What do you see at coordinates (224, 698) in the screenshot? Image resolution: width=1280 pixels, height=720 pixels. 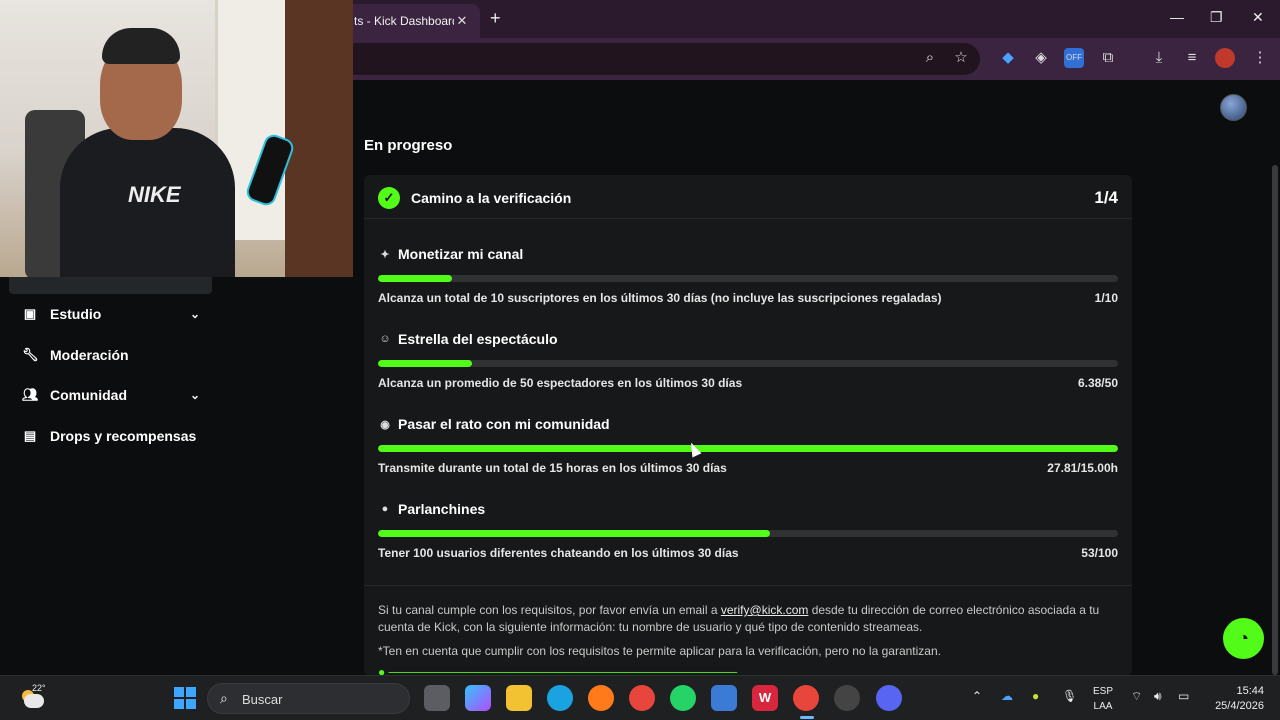 I see `search-icon: ⌕` at bounding box center [224, 698].